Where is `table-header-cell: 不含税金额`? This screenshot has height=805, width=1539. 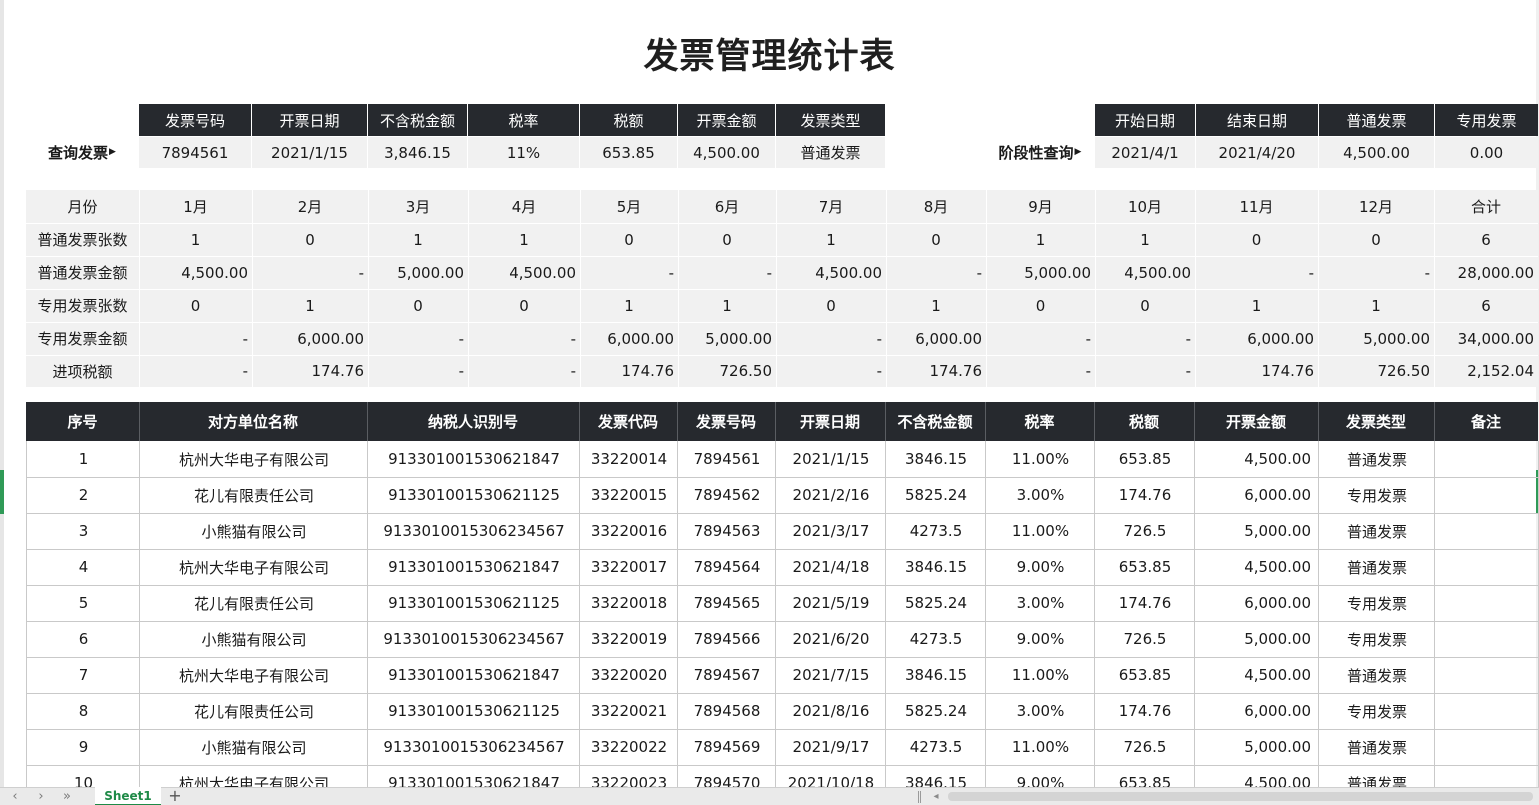
table-header-cell: 不含税金额 is located at coordinates (935, 421).